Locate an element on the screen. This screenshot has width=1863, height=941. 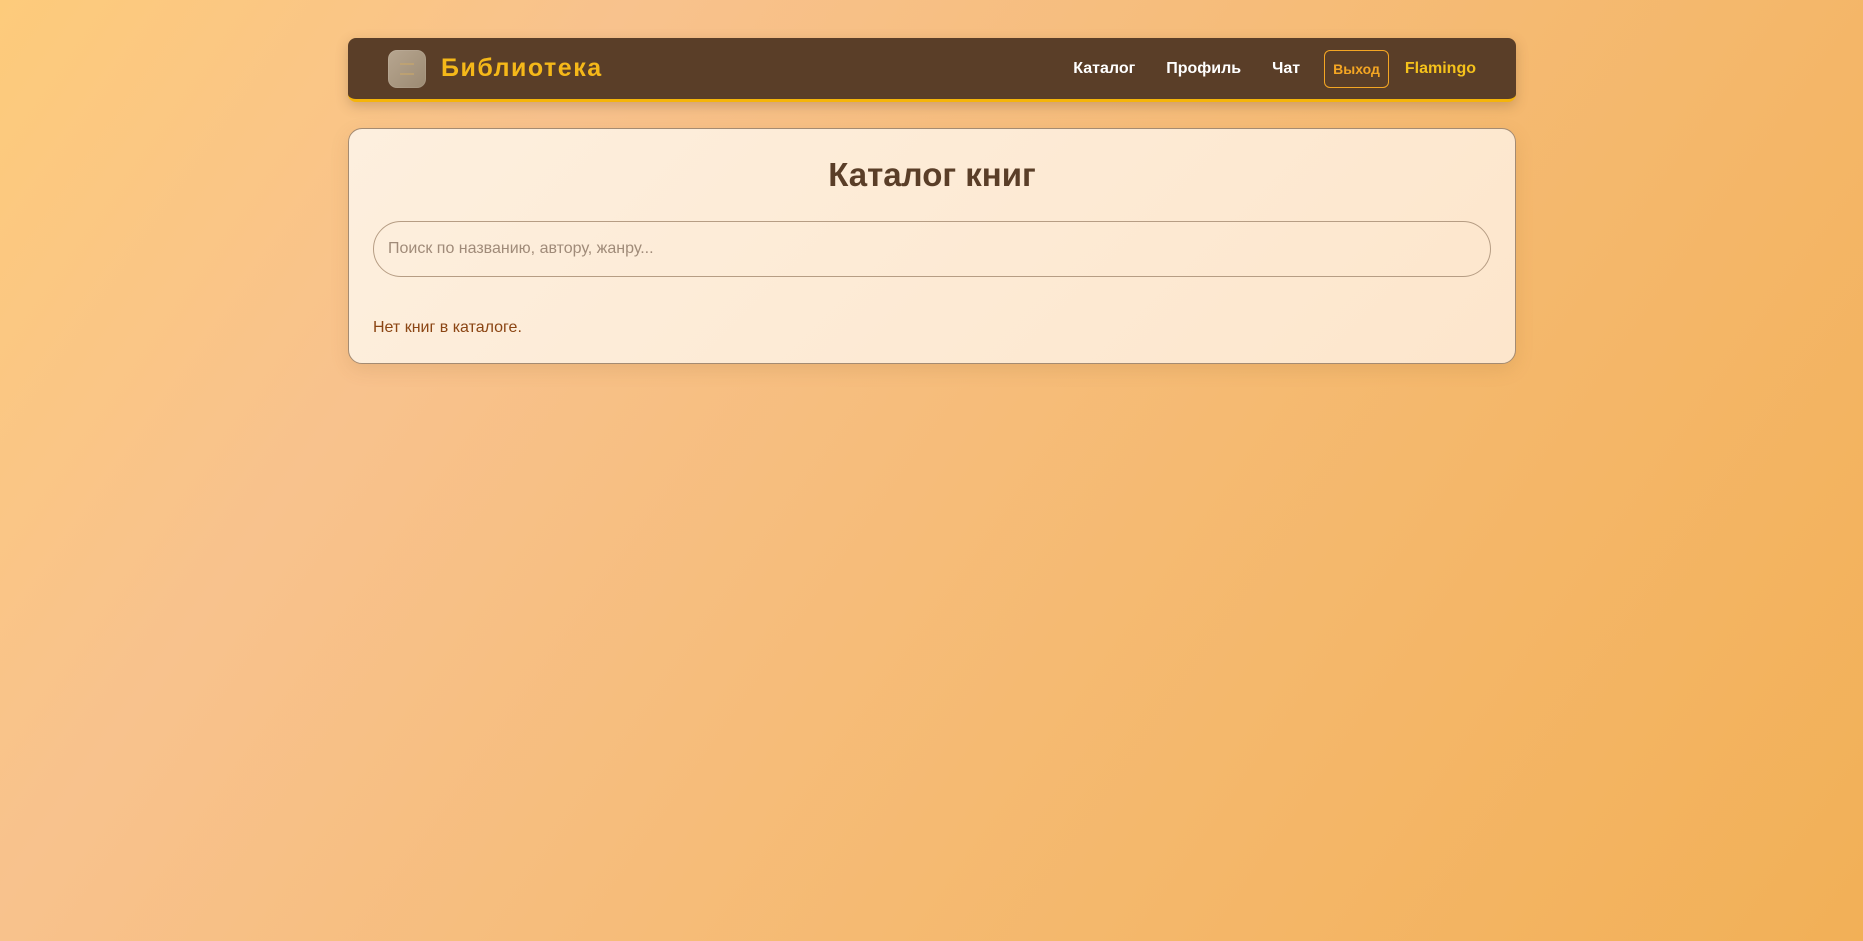
logout-button: Выход is located at coordinates (1356, 68).